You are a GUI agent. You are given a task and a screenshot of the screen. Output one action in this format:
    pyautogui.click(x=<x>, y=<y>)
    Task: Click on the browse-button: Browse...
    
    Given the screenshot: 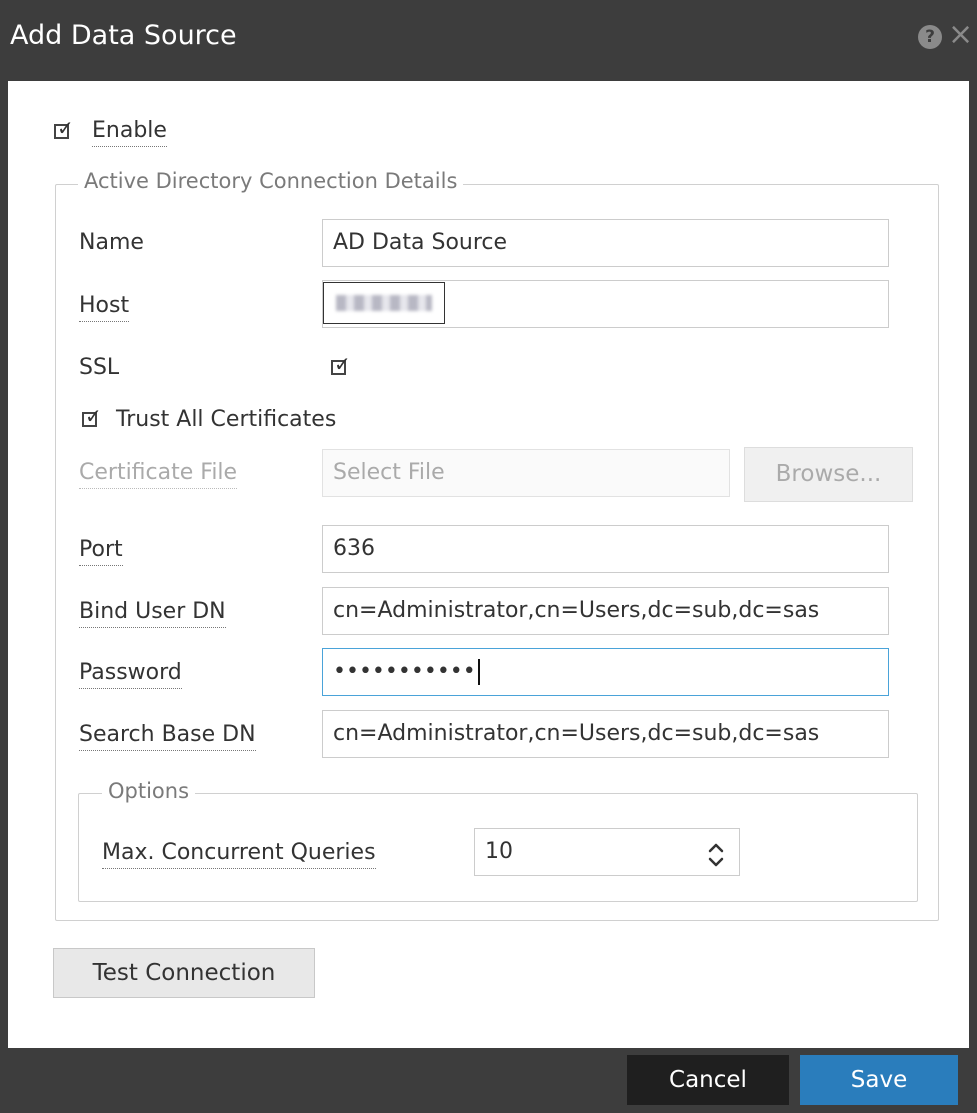 What is the action you would take?
    pyautogui.click(x=828, y=474)
    